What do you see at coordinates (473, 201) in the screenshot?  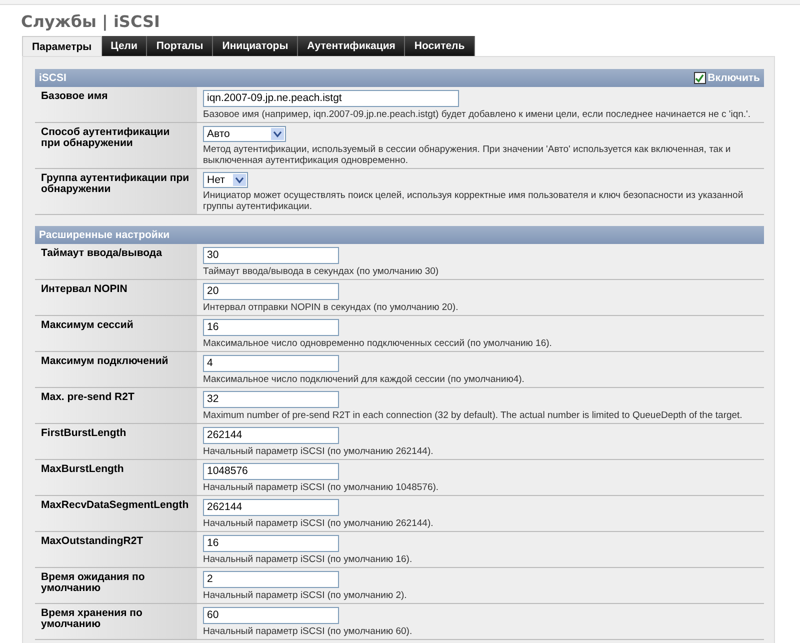 I see `setting-hint: Инициатор может осуществлять поиск целей, используя корректные имя пользователя и ключ безопасности из указанной группы аутентификации.` at bounding box center [473, 201].